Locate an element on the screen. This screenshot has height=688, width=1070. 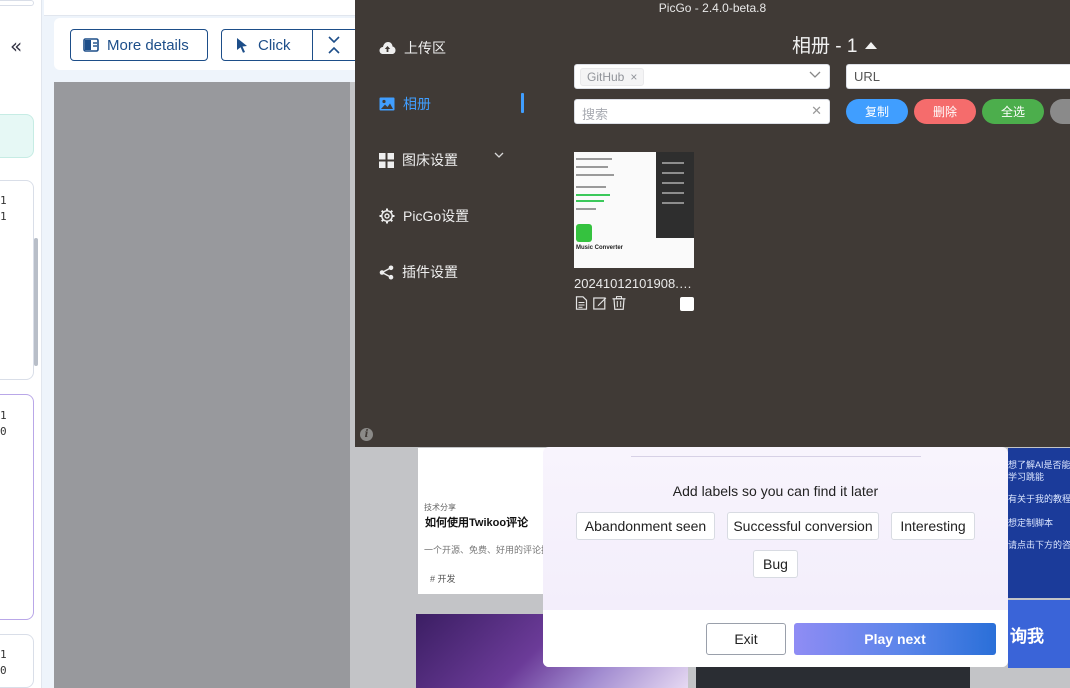
promo-banner-text: 询我 is located at coordinates (1027, 636).